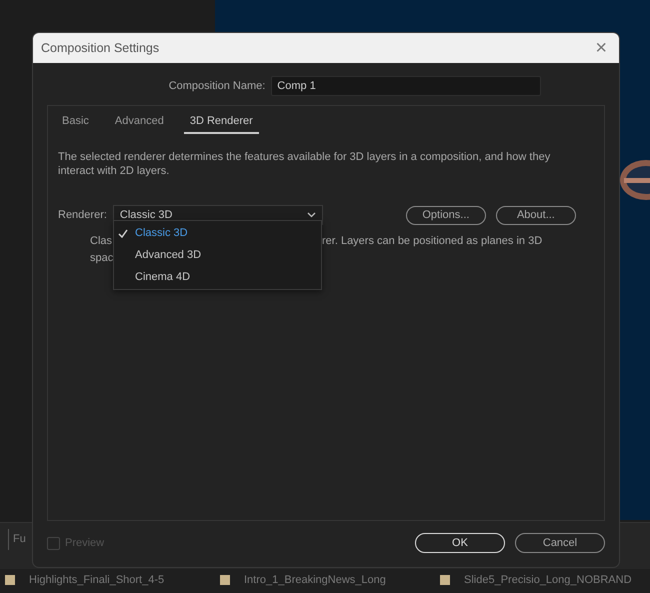 The height and width of the screenshot is (593, 650). I want to click on info-text: rer. Layers can be positioned as planes in 3D, so click(432, 242).